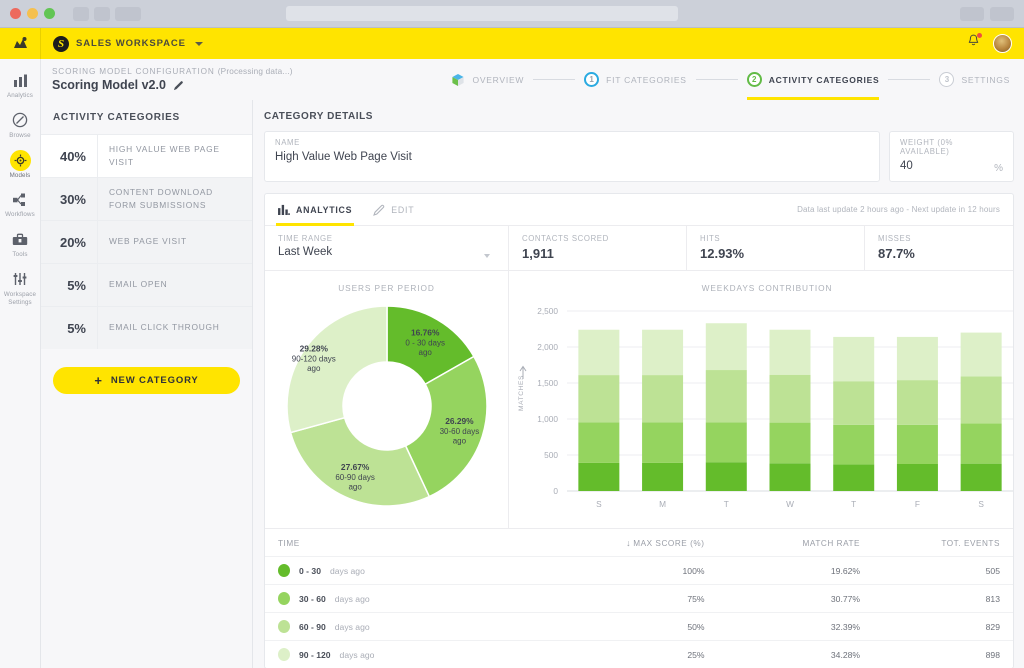  I want to click on category-weight: 5%, so click(76, 285).